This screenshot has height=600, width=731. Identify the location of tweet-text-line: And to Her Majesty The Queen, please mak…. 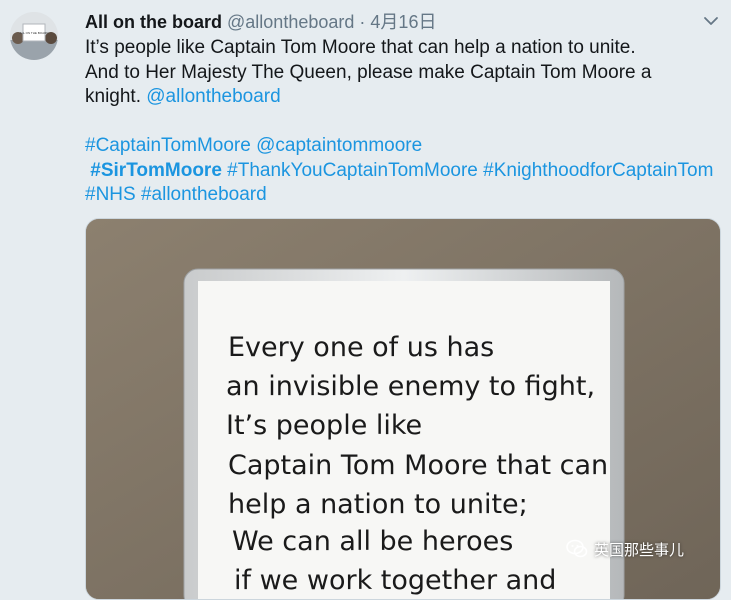
(368, 72).